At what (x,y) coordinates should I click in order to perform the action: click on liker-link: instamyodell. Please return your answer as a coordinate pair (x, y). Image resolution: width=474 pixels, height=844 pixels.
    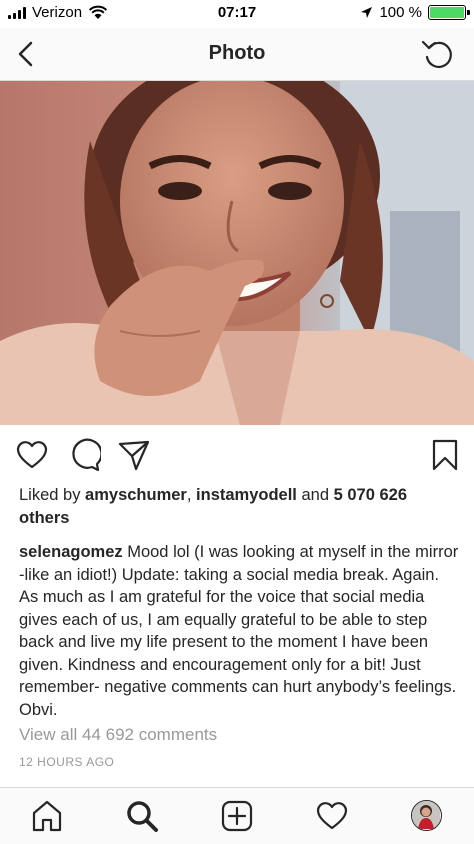
    Looking at the image, I should click on (246, 495).